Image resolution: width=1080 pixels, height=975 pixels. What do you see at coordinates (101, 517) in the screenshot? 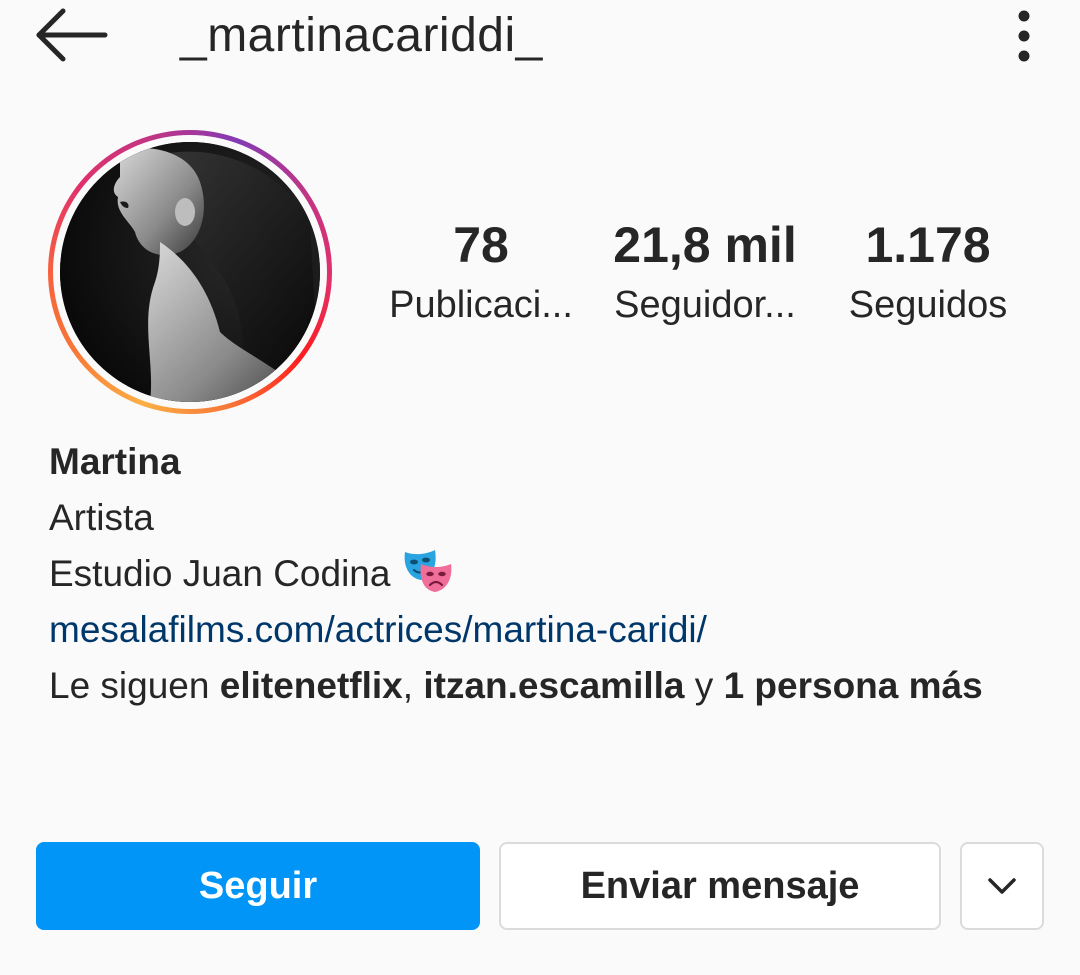
I see `profile-category: Artista` at bounding box center [101, 517].